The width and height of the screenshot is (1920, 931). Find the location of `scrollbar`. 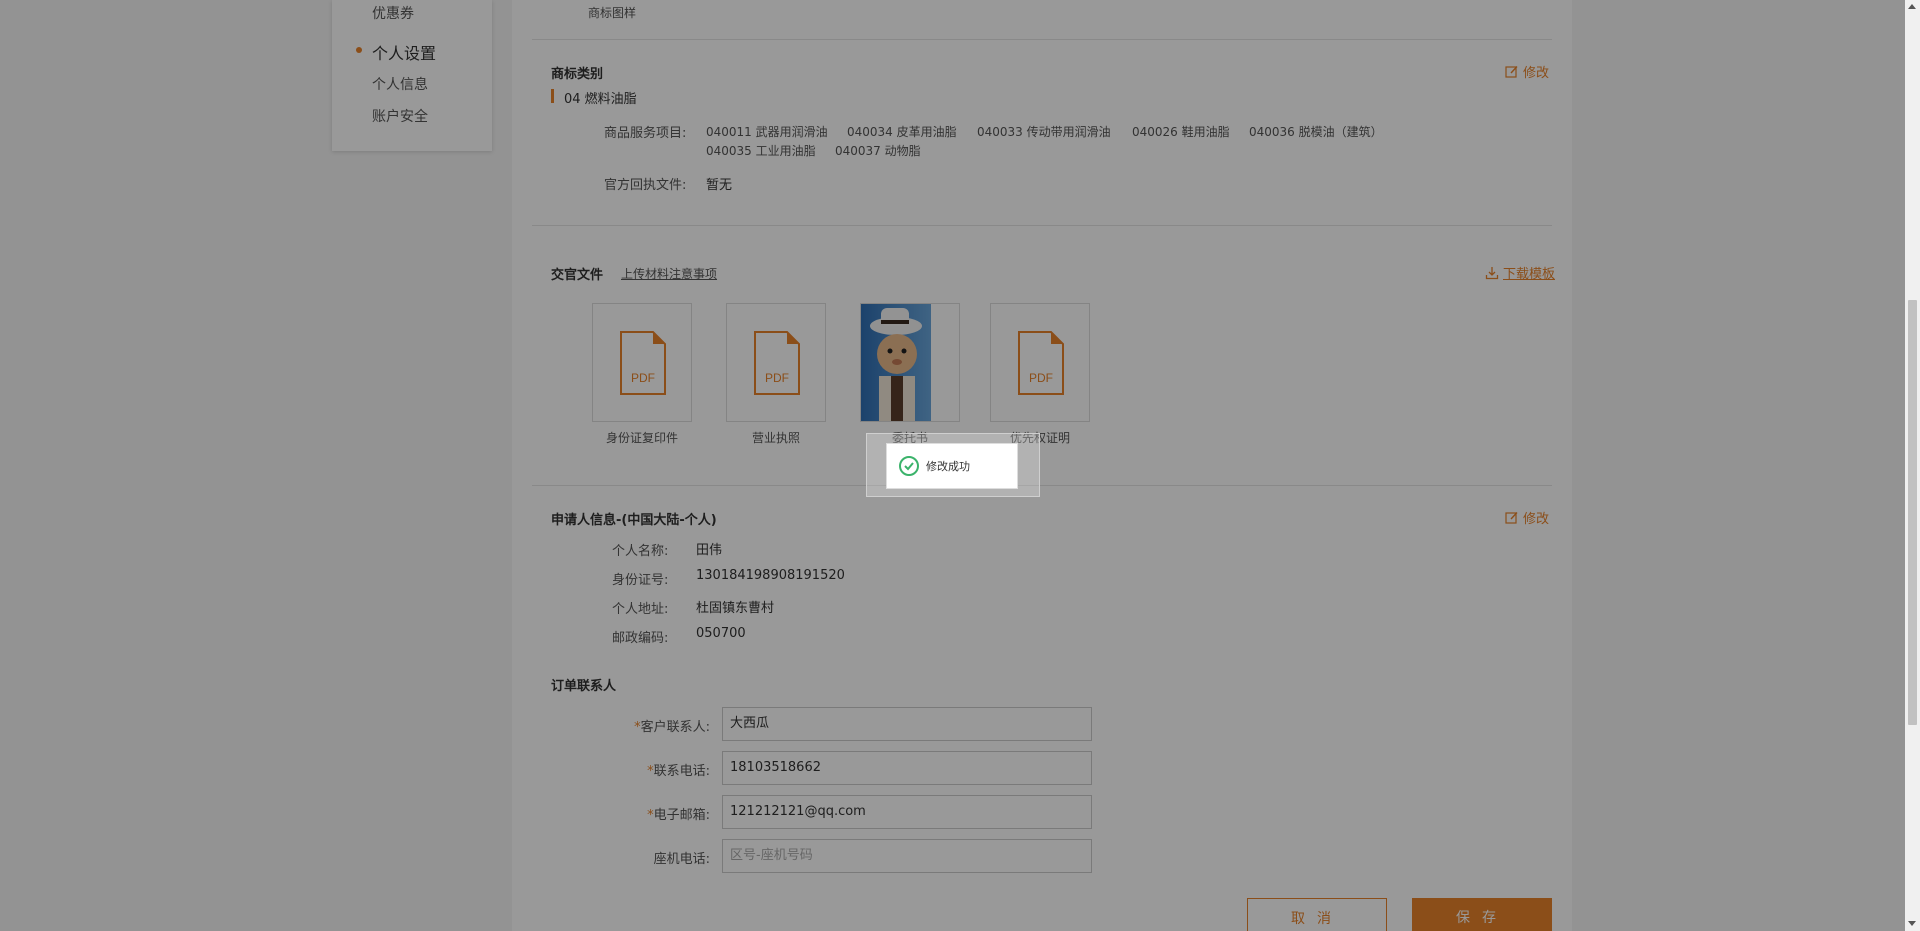

scrollbar is located at coordinates (1912, 465).